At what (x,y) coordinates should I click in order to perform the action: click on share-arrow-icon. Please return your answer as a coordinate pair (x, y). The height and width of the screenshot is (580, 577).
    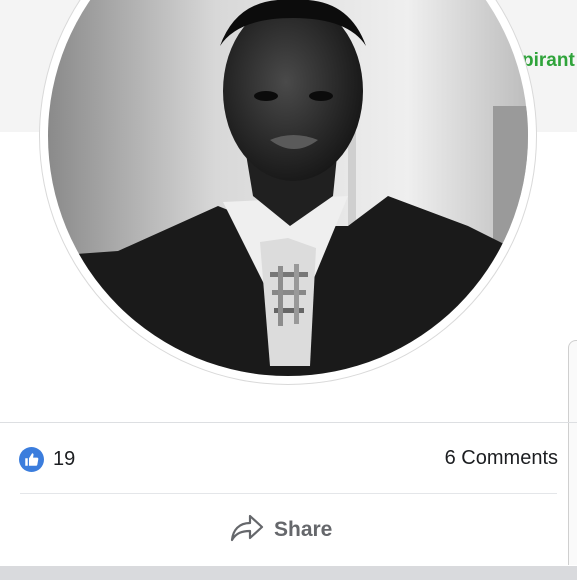
    Looking at the image, I should click on (247, 530).